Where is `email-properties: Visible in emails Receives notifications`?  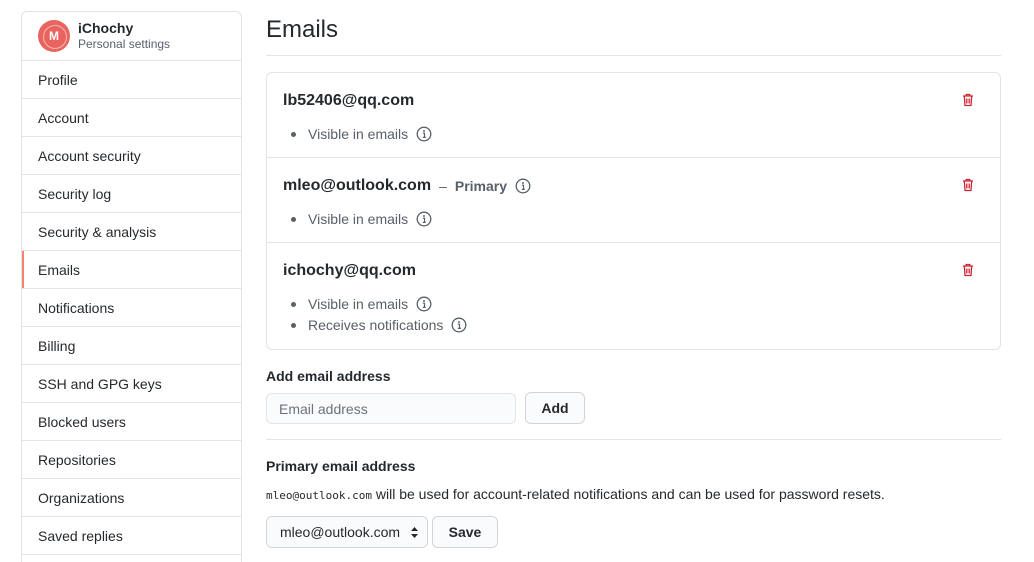 email-properties: Visible in emails Receives notifications is located at coordinates (379, 314).